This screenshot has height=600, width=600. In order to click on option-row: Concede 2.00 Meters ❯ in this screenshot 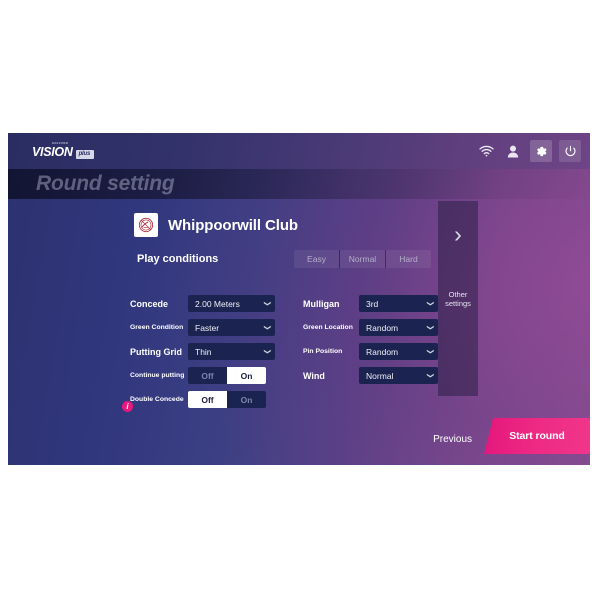, I will do `click(202, 303)`.